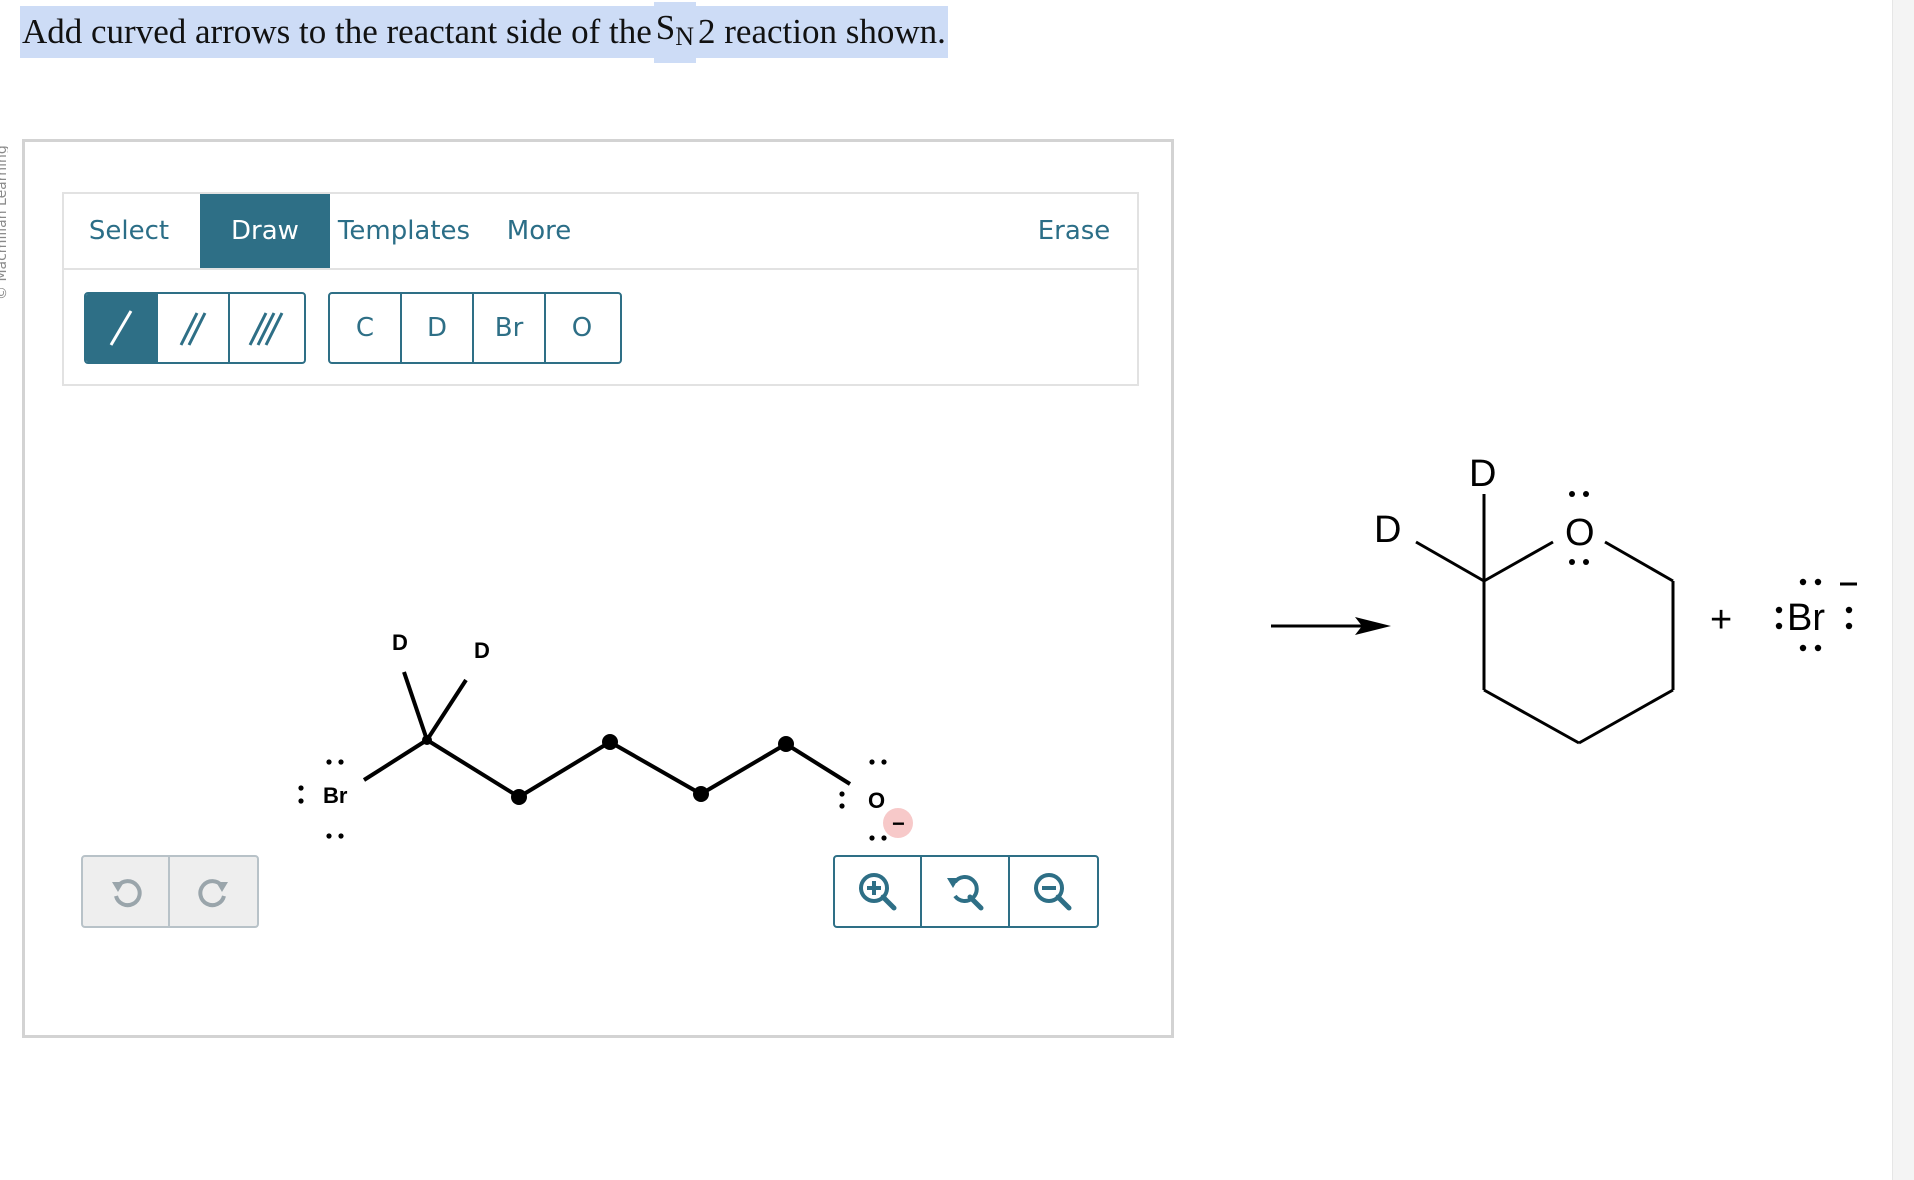 The width and height of the screenshot is (1914, 1180). I want to click on question-sn-symbol: SN, so click(675, 32).